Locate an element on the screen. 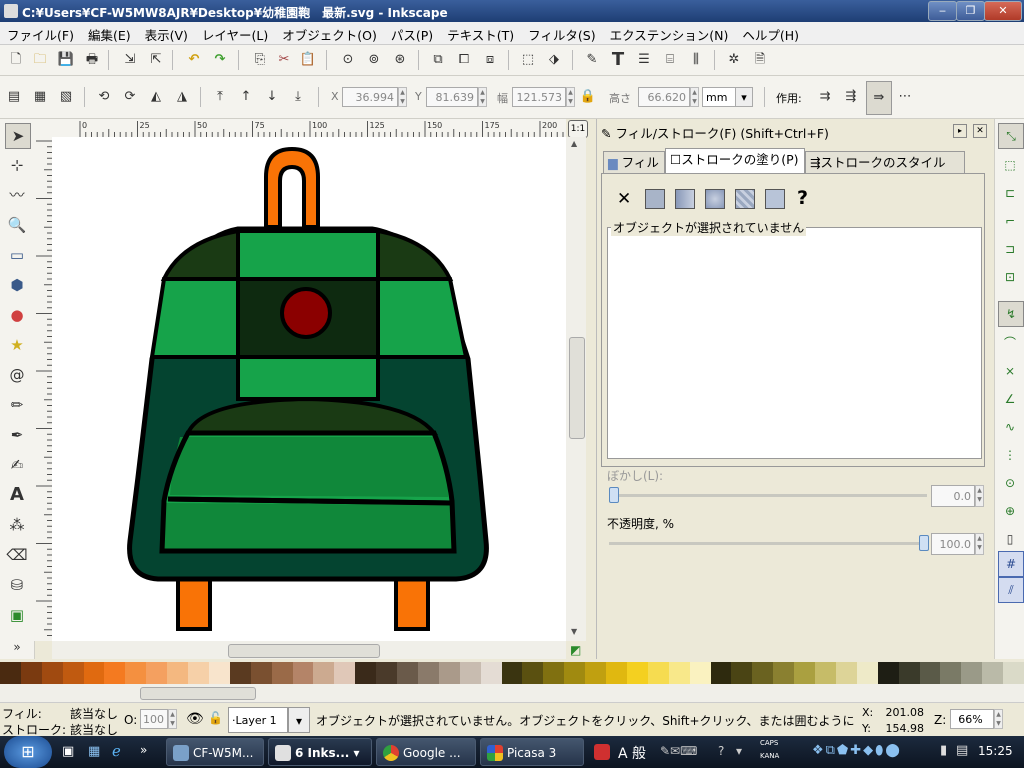 This screenshot has height=768, width=1024. snap-bbox-corner-icon: ⌐ is located at coordinates (1010, 221).